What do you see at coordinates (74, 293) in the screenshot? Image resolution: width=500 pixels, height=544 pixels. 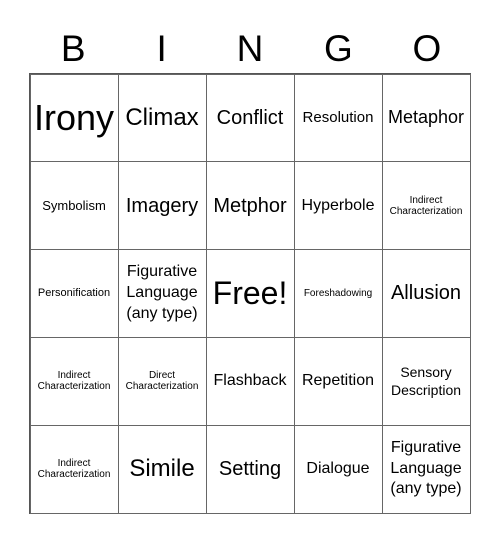 I see `bingo-cell: Personification` at bounding box center [74, 293].